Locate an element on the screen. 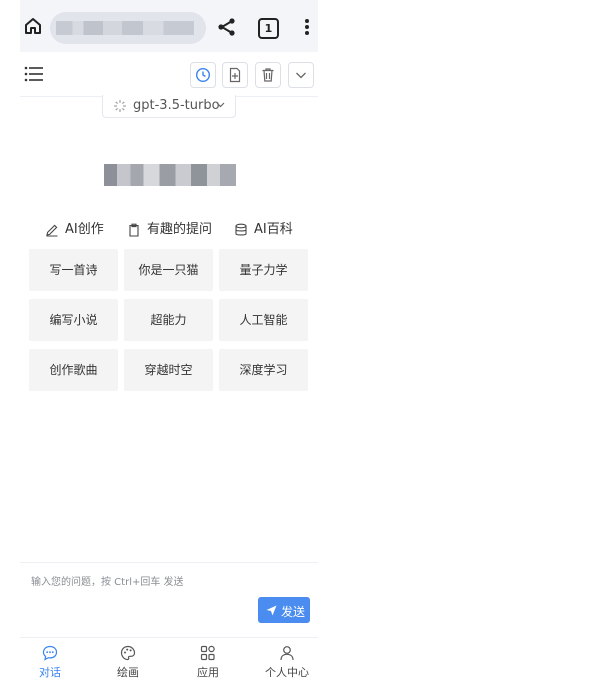  category-label: AI创作 is located at coordinates (84, 229).